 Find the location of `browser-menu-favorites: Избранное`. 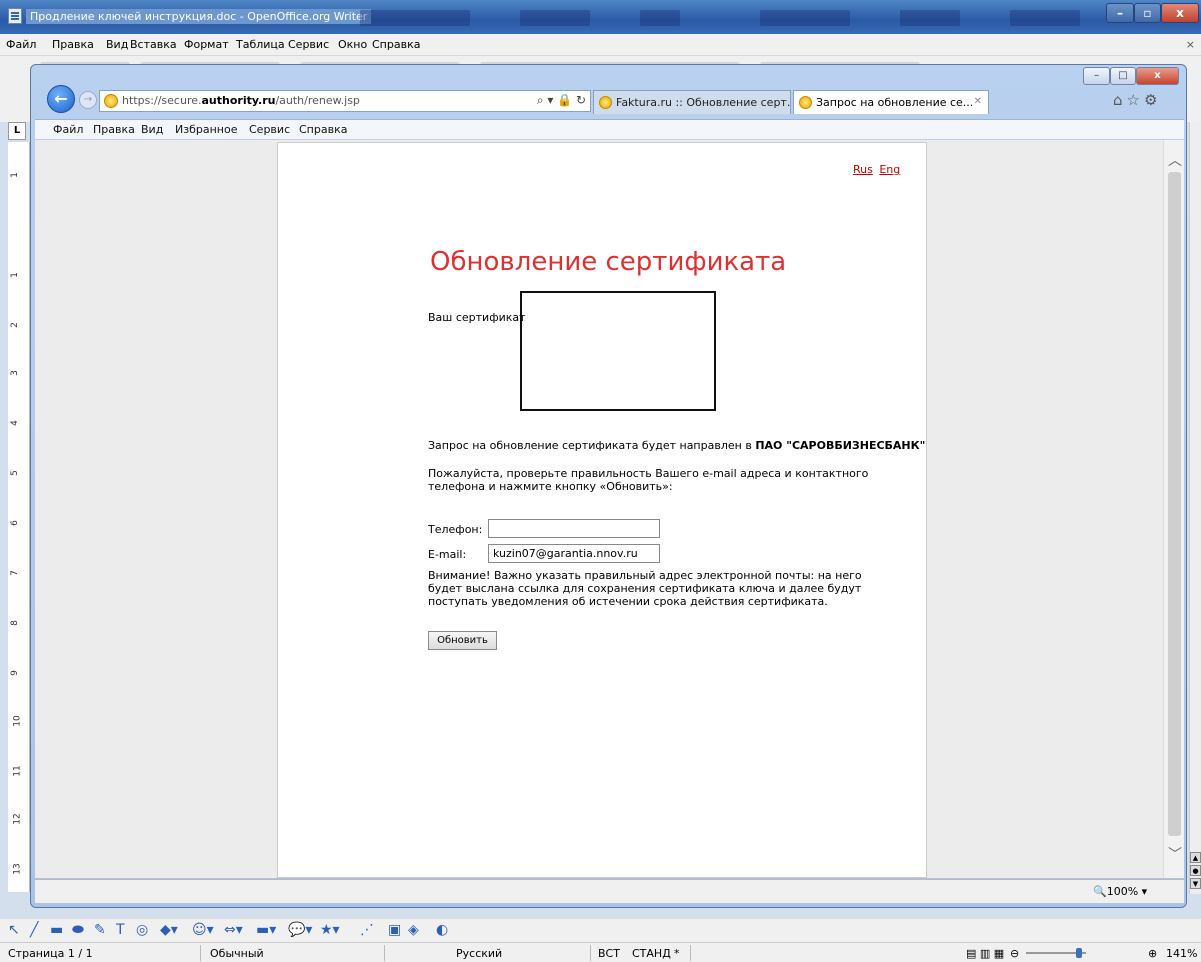

browser-menu-favorites: Избранное is located at coordinates (206, 129).